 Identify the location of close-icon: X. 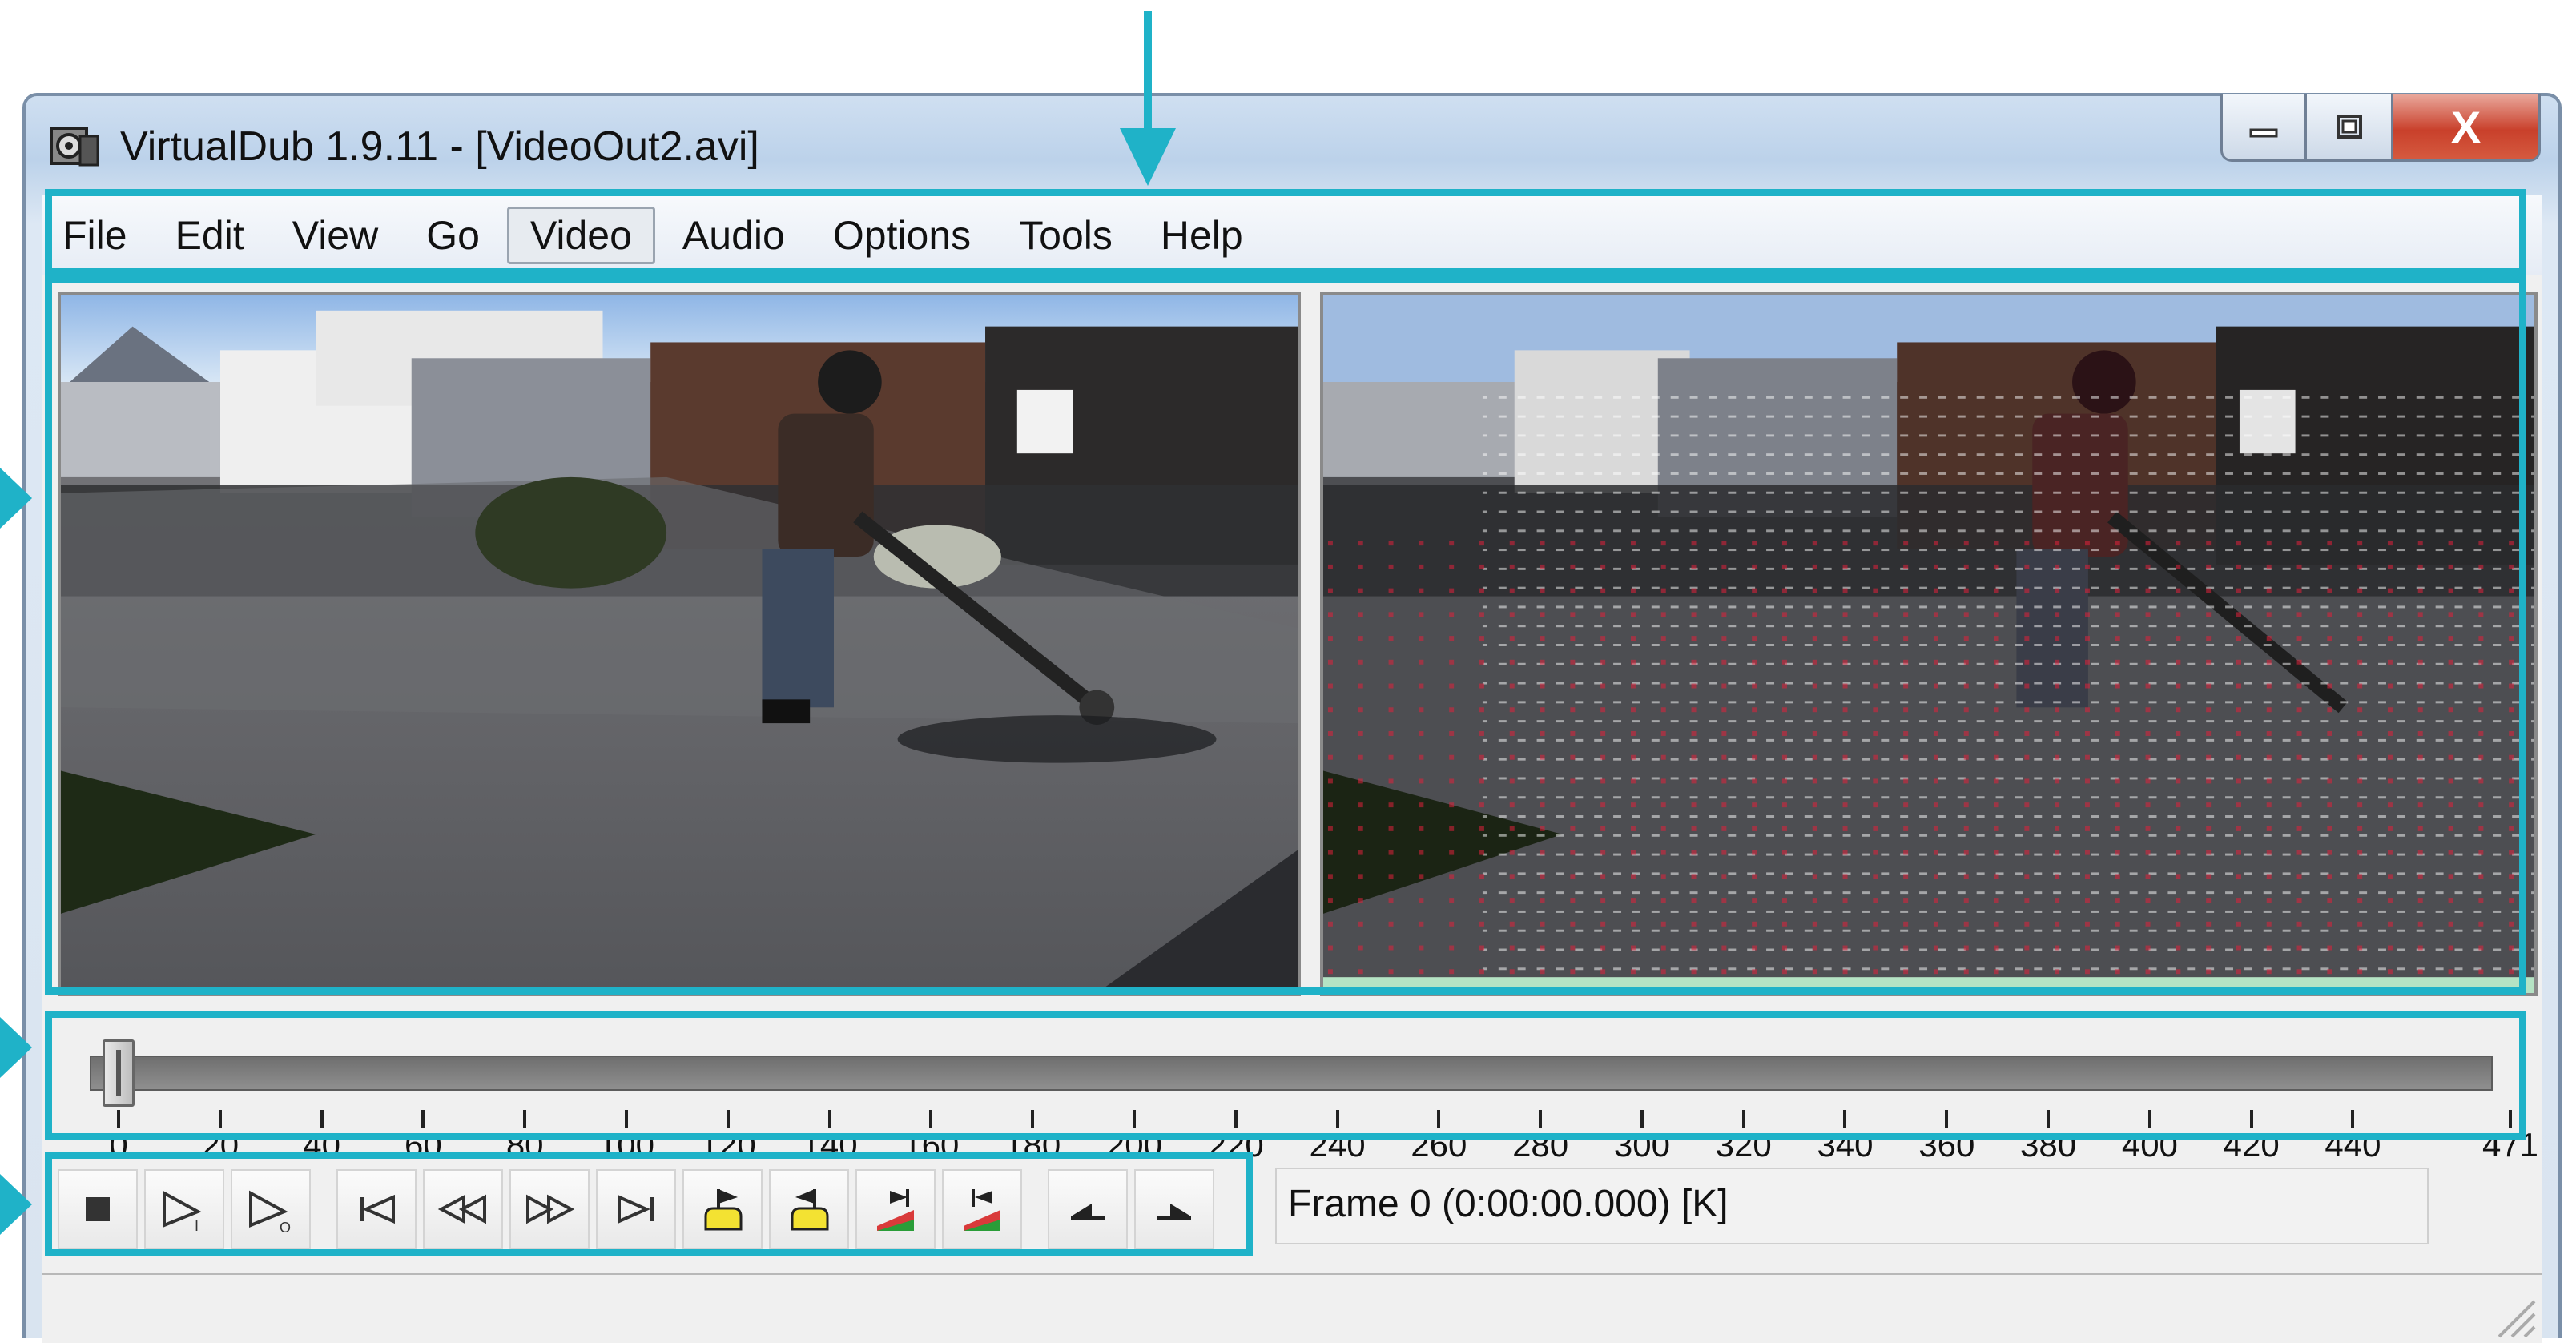
(2465, 127).